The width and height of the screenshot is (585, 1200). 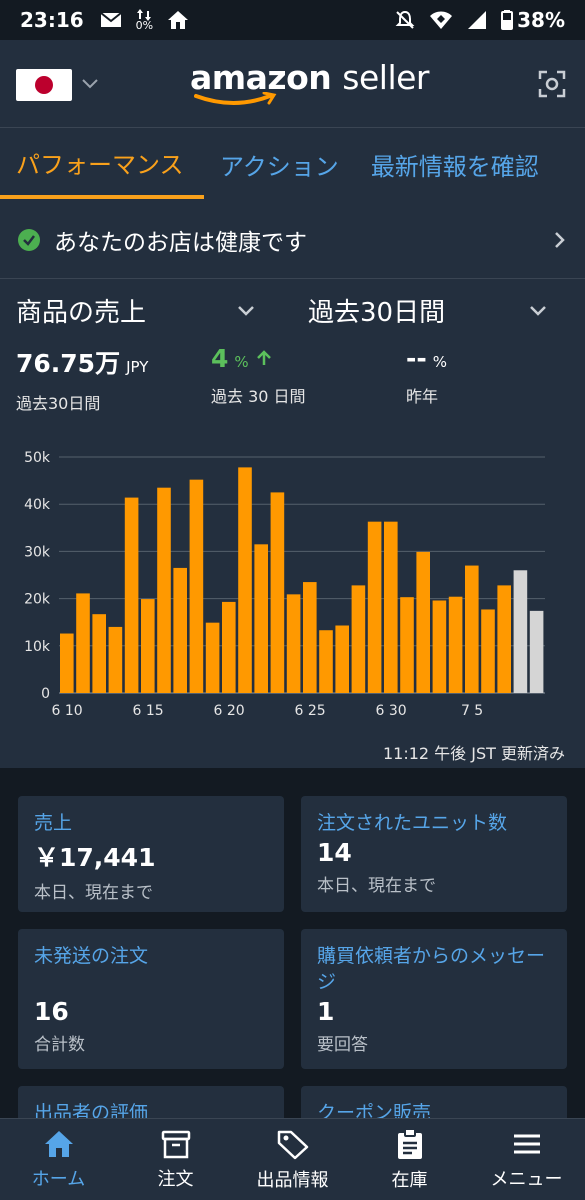 What do you see at coordinates (434, 999) in the screenshot?
I see `card-buyer-messages: 購買依頼者からのメッセージ 1 要回答` at bounding box center [434, 999].